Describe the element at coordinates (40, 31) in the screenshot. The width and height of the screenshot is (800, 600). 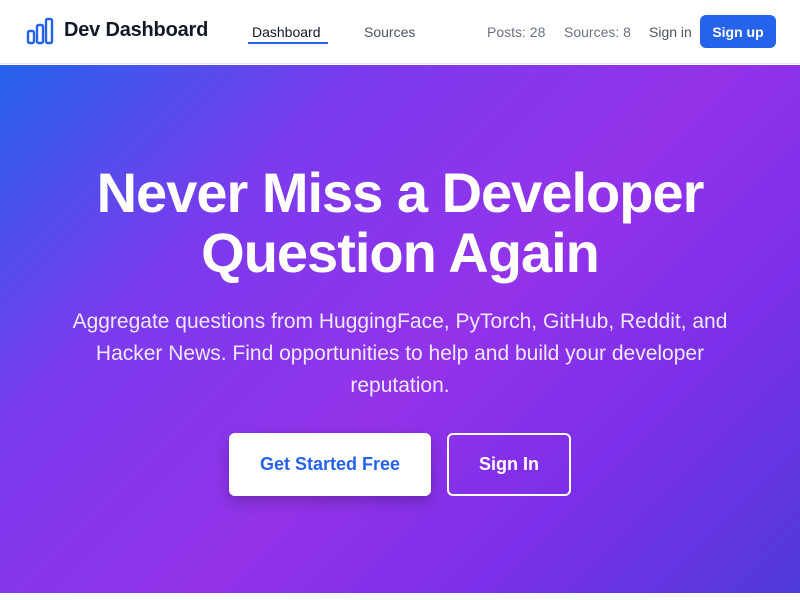
I see `bar-chart-icon` at that location.